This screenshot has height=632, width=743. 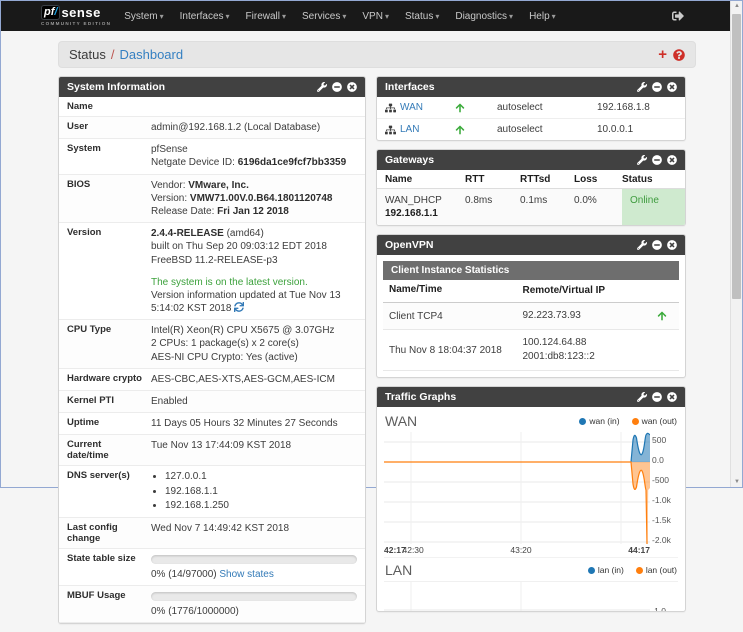 What do you see at coordinates (246, 574) in the screenshot?
I see `show-states-link: Show states` at bounding box center [246, 574].